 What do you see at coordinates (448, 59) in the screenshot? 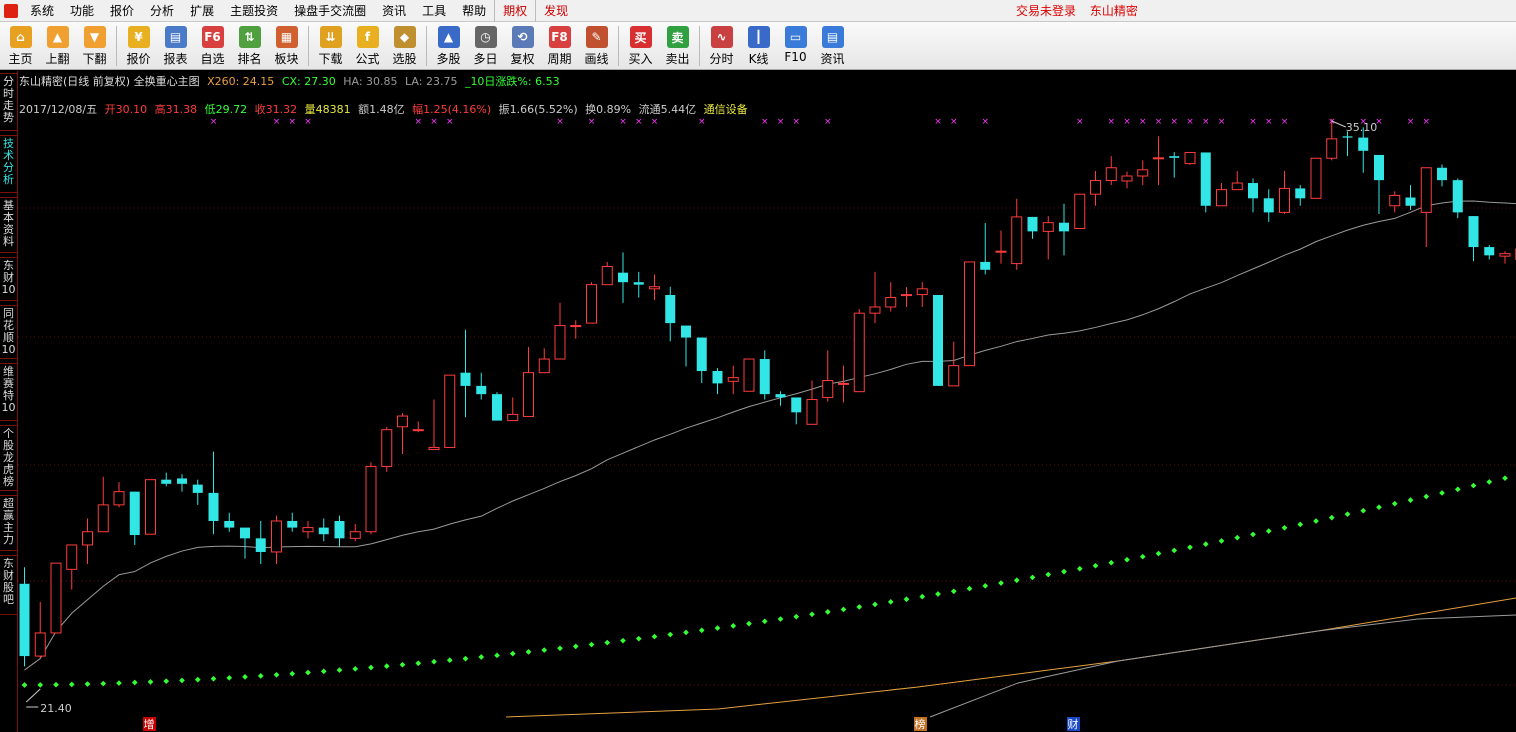
I see `toolbar-button-label: 多股` at bounding box center [448, 59].